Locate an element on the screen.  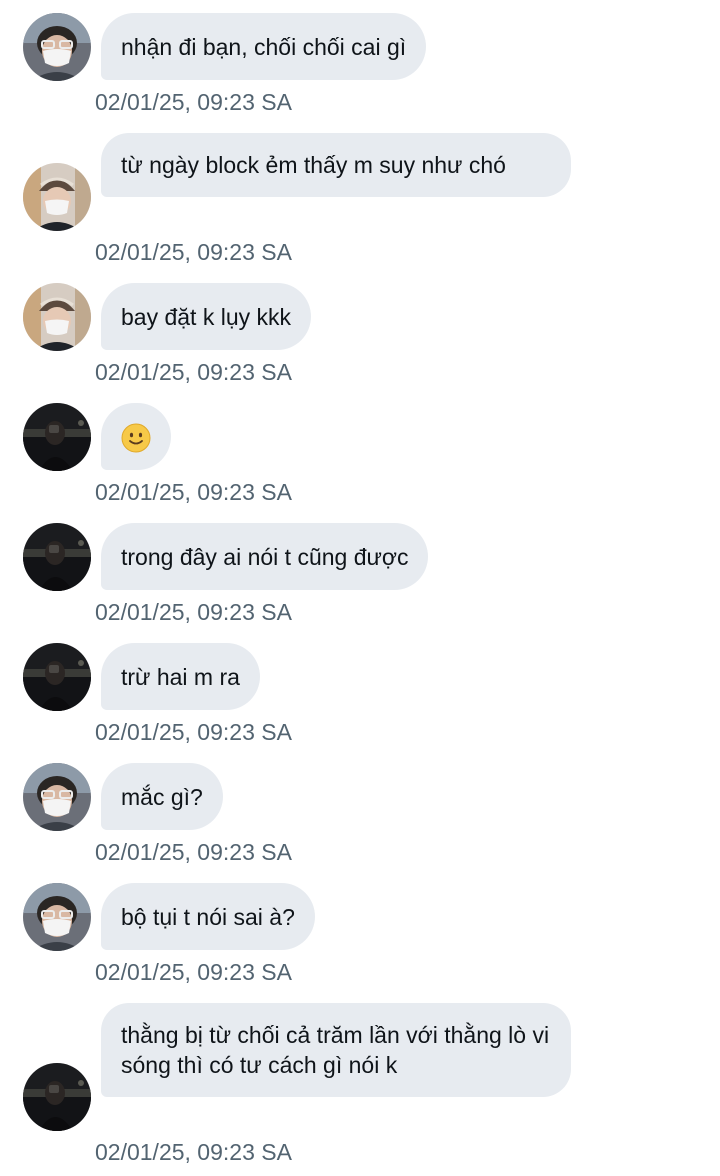
message-bubble: trong đây ai nói t cũng được is located at coordinates (265, 556).